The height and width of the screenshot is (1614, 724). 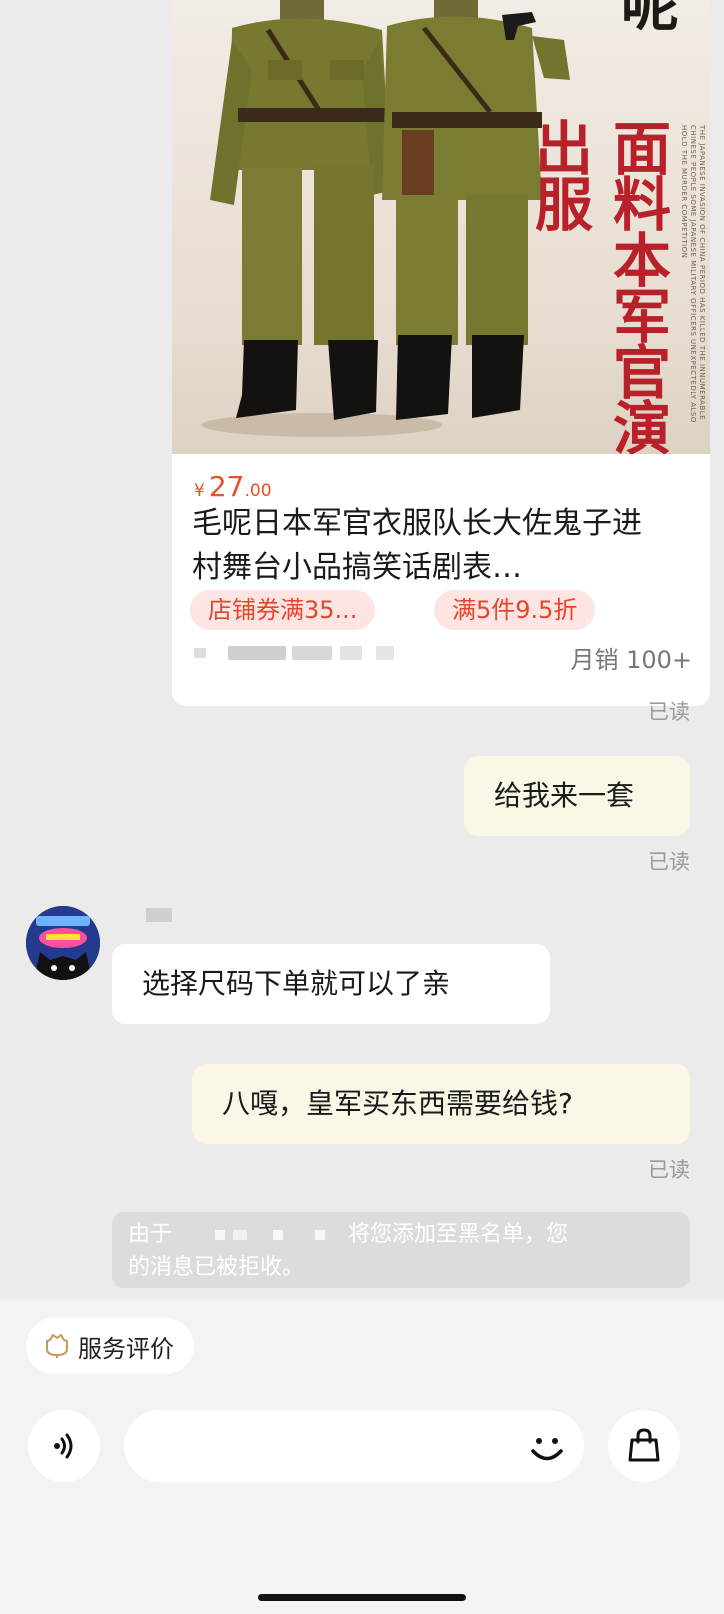 What do you see at coordinates (57, 1346) in the screenshot?
I see `flower-icon` at bounding box center [57, 1346].